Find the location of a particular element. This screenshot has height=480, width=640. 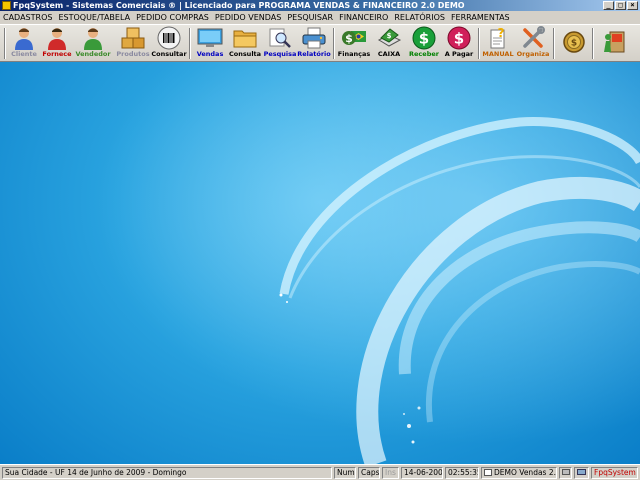

cliente-label: Cliente is located at coordinates (24, 54).